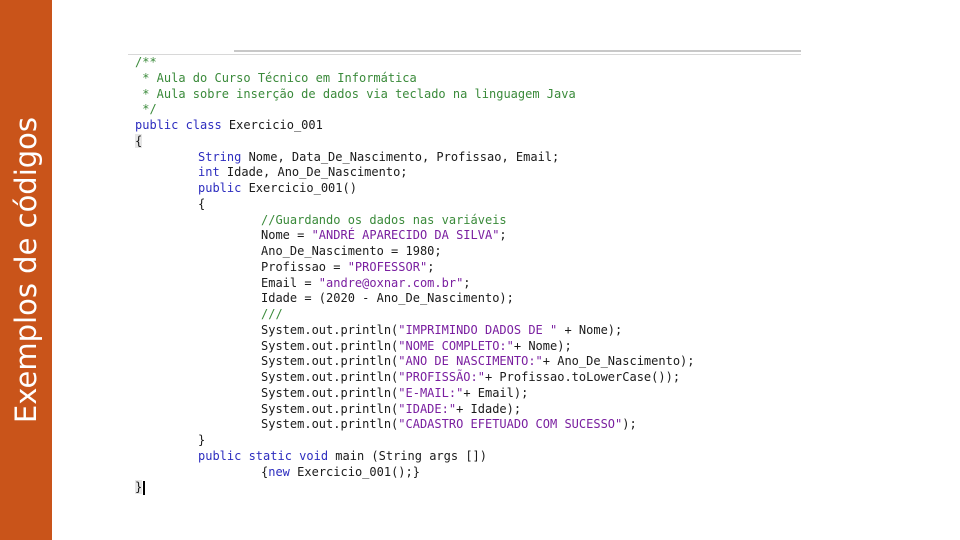  I want to click on code-line: Nome = "ANDRÉ APARECIDO DA SILVA";, so click(415, 236).